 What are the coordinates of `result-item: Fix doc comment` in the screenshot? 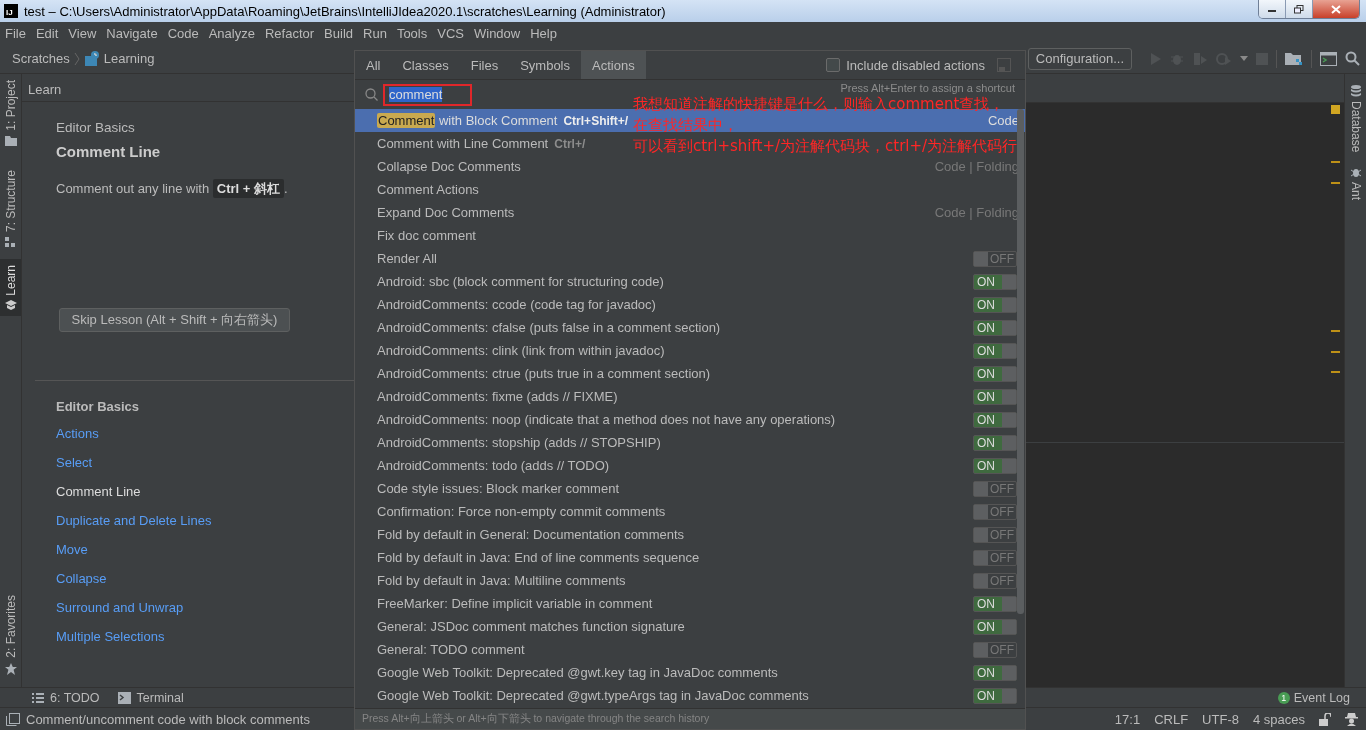 It's located at (426, 235).